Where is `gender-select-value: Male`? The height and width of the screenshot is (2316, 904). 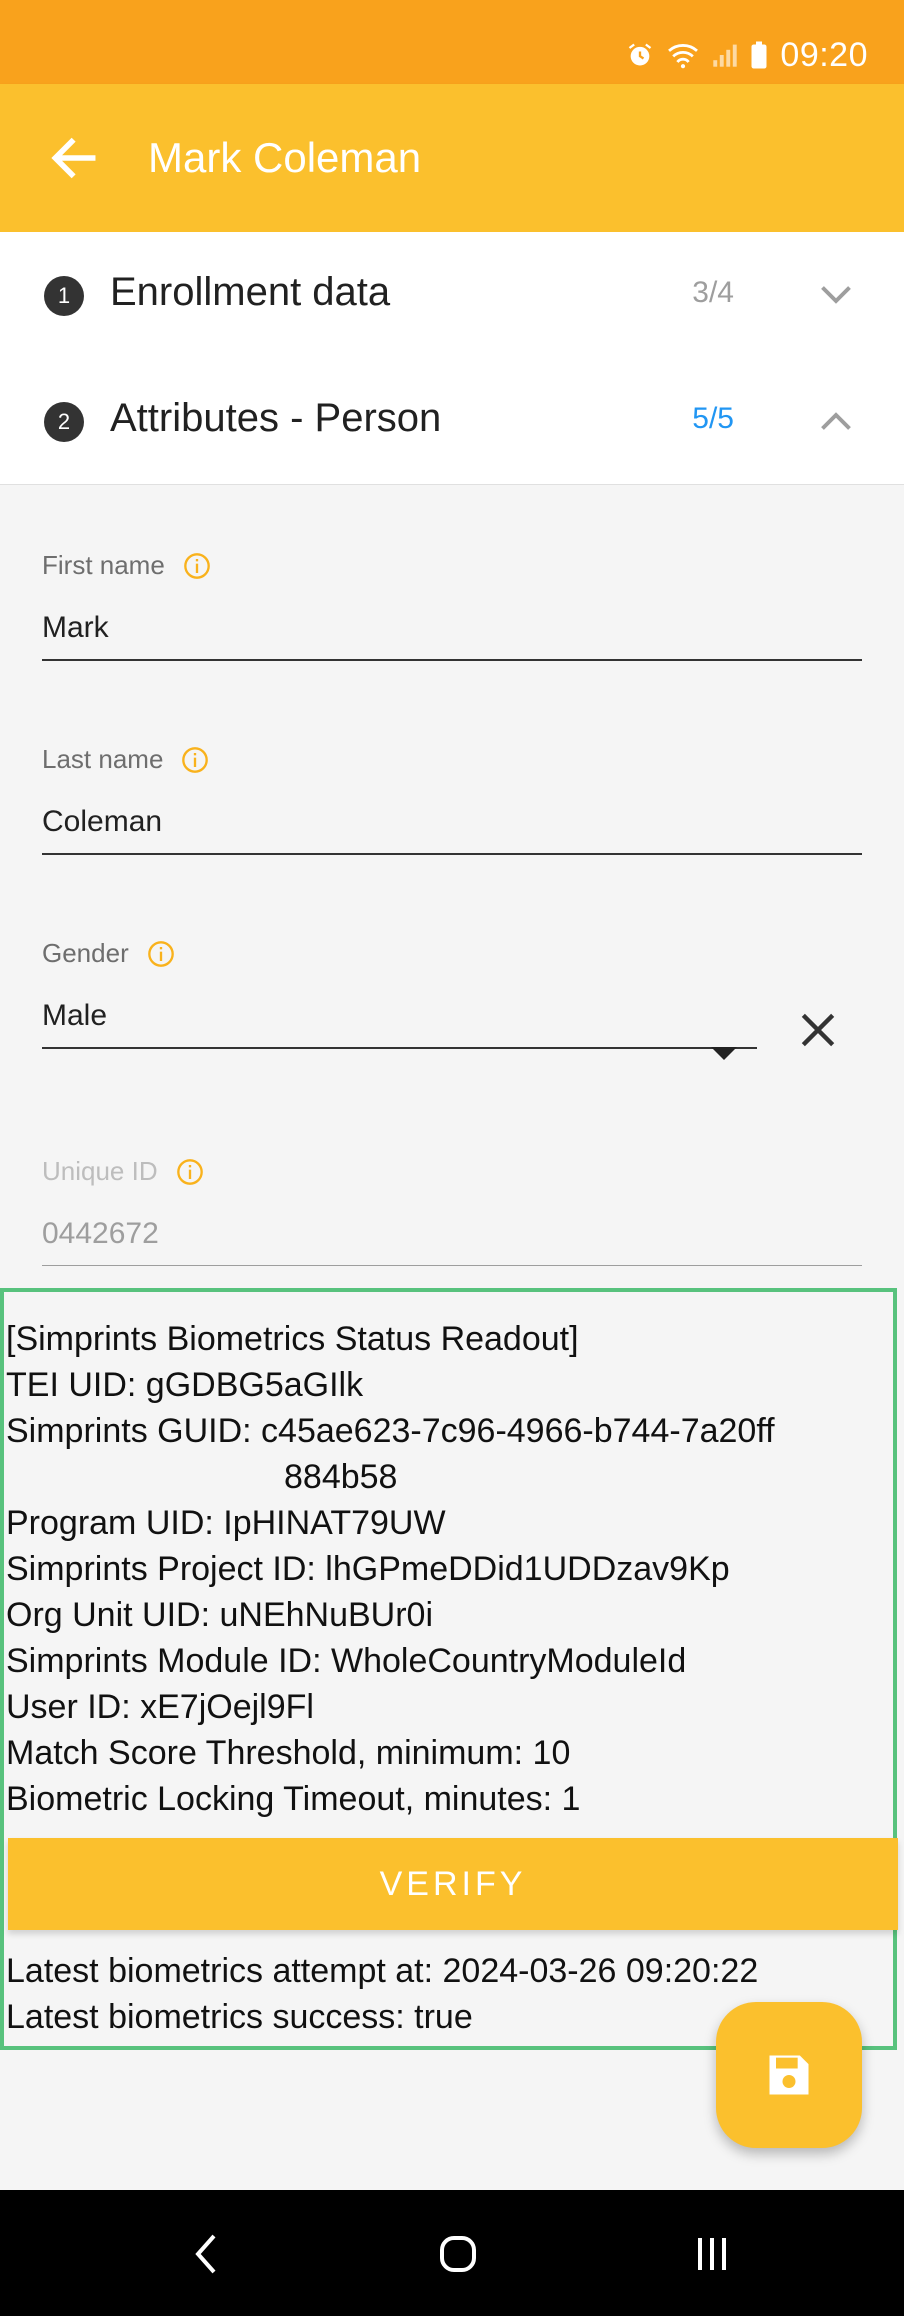 gender-select-value: Male is located at coordinates (75, 1015).